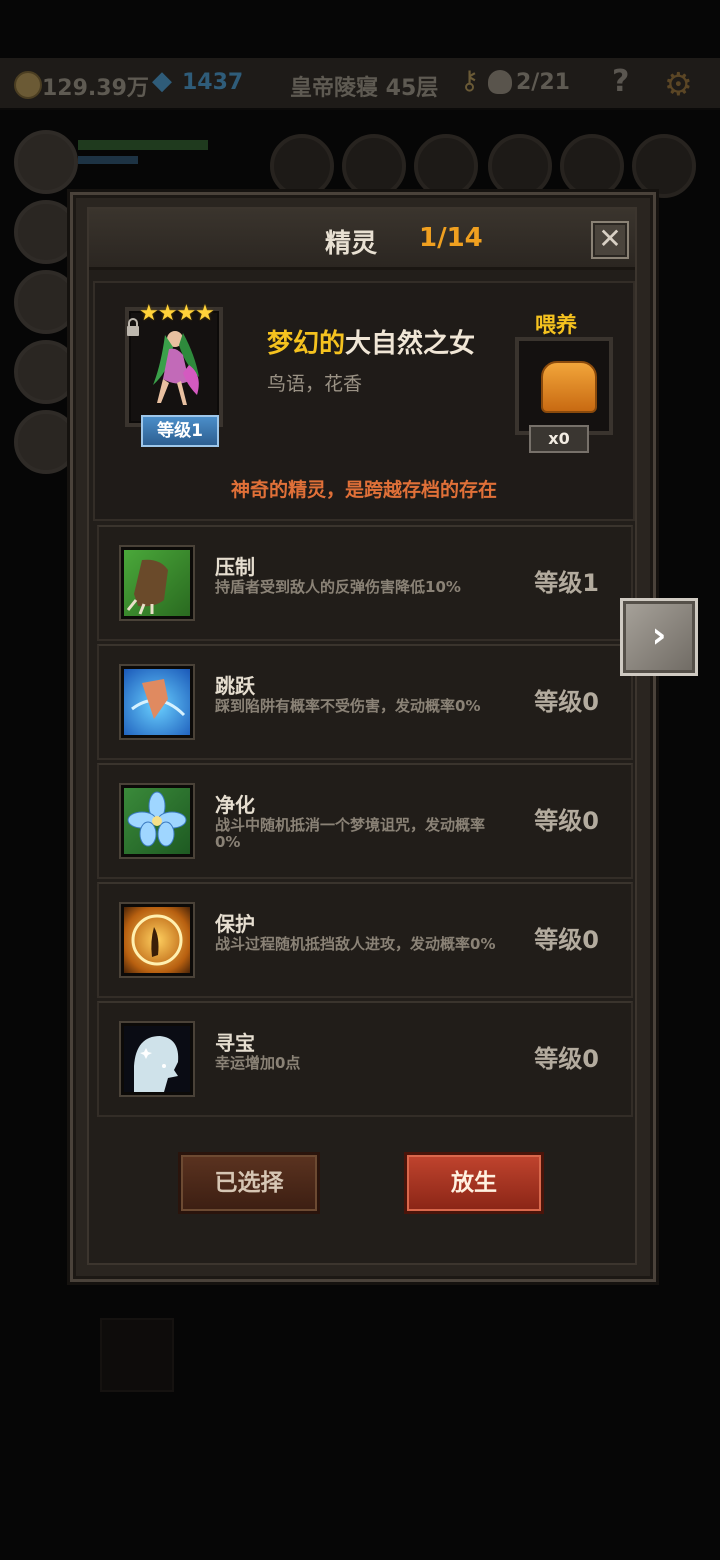  Describe the element at coordinates (157, 1059) in the screenshot. I see `treasure-silhouette-icon` at that location.